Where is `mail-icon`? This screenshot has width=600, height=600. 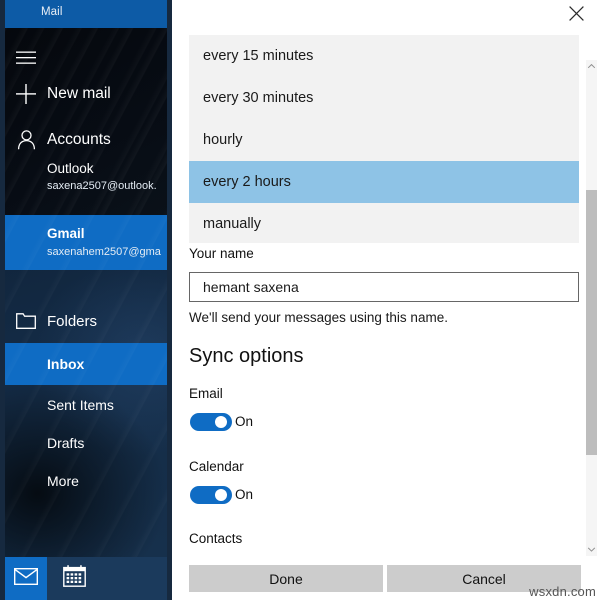
mail-icon is located at coordinates (26, 578).